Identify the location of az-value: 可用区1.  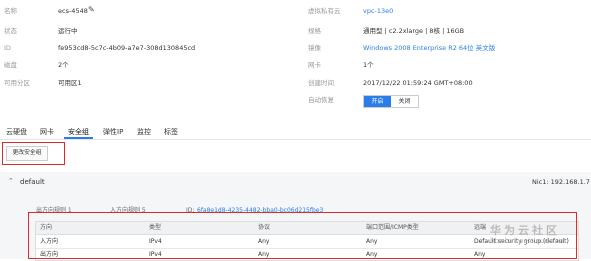
(70, 83).